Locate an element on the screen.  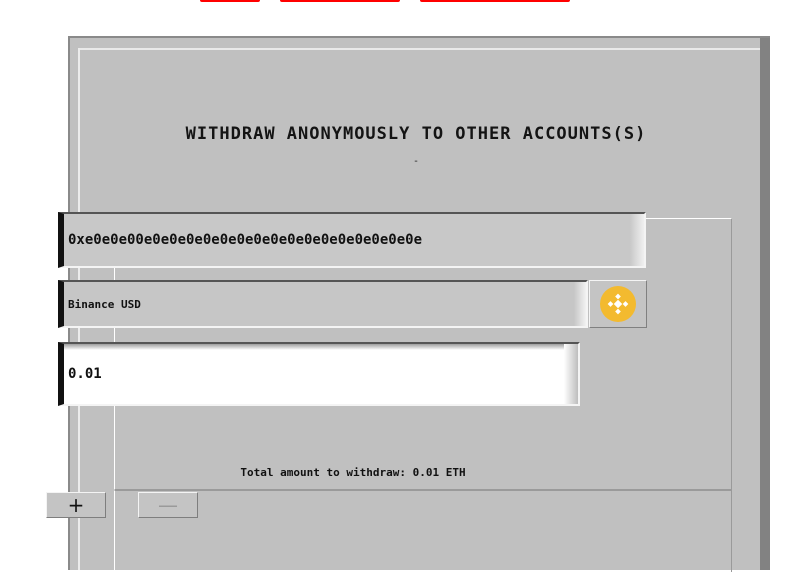
summary-panel is located at coordinates (423, 531).